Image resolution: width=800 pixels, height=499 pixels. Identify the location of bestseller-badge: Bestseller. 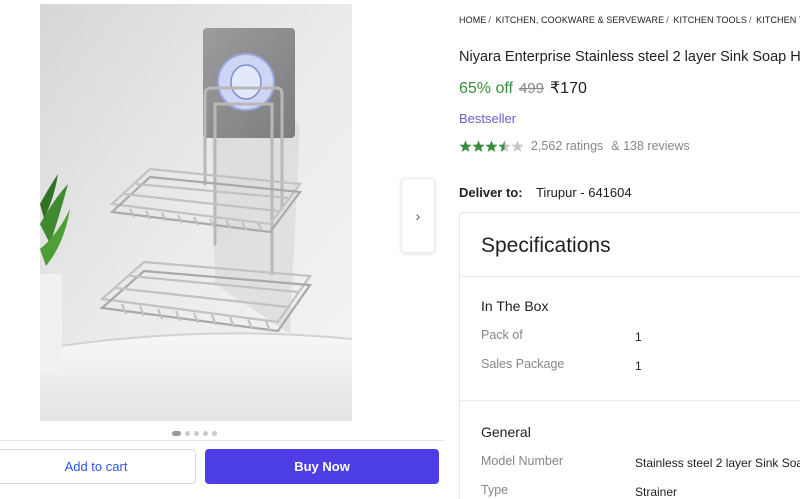
(488, 118).